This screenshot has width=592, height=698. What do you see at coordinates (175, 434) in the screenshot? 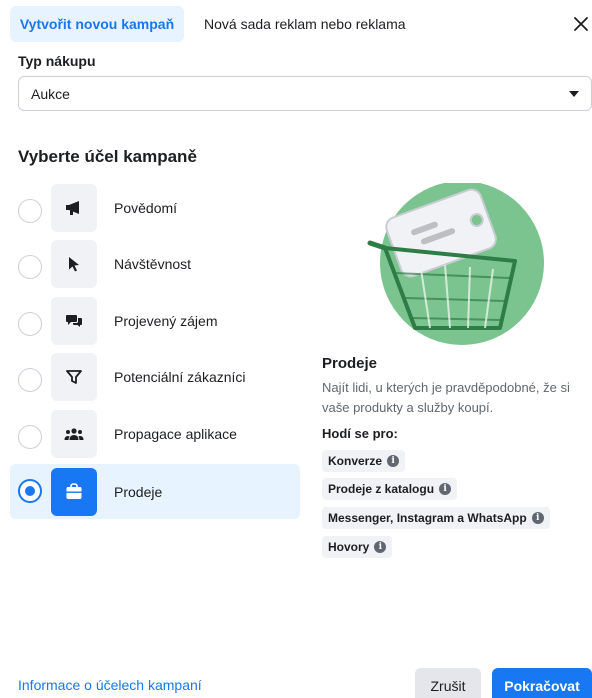
I see `objective-label: Propagace aplikace` at bounding box center [175, 434].